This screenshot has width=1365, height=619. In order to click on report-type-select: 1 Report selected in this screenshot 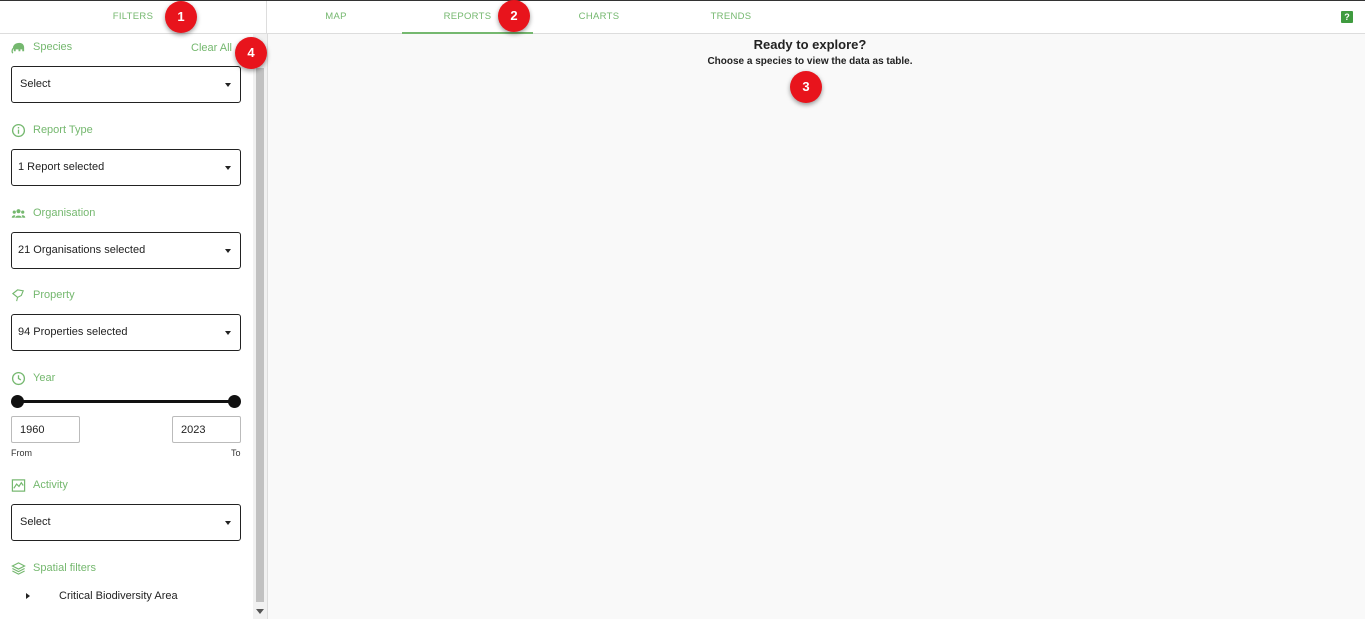, I will do `click(126, 167)`.